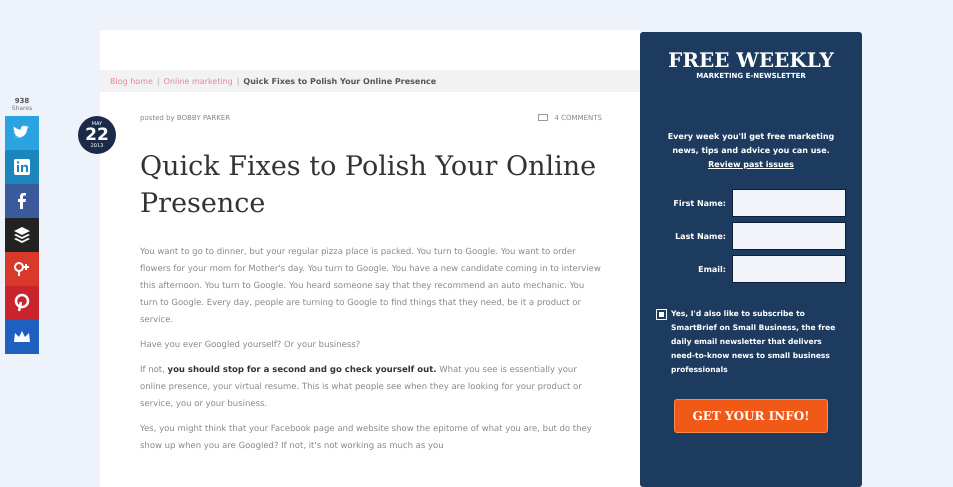 This screenshot has height=487, width=953. What do you see at coordinates (369, 185) in the screenshot?
I see `post-title: Quick Fixes to Polish Your Online Presence` at bounding box center [369, 185].